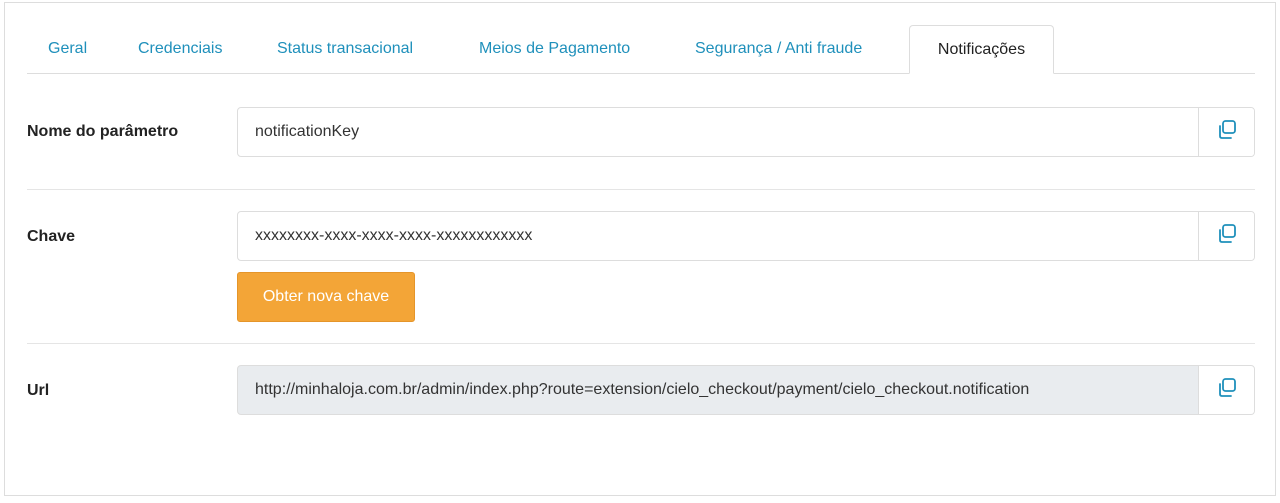  I want to click on tab-notificacoes: Notificações, so click(981, 49).